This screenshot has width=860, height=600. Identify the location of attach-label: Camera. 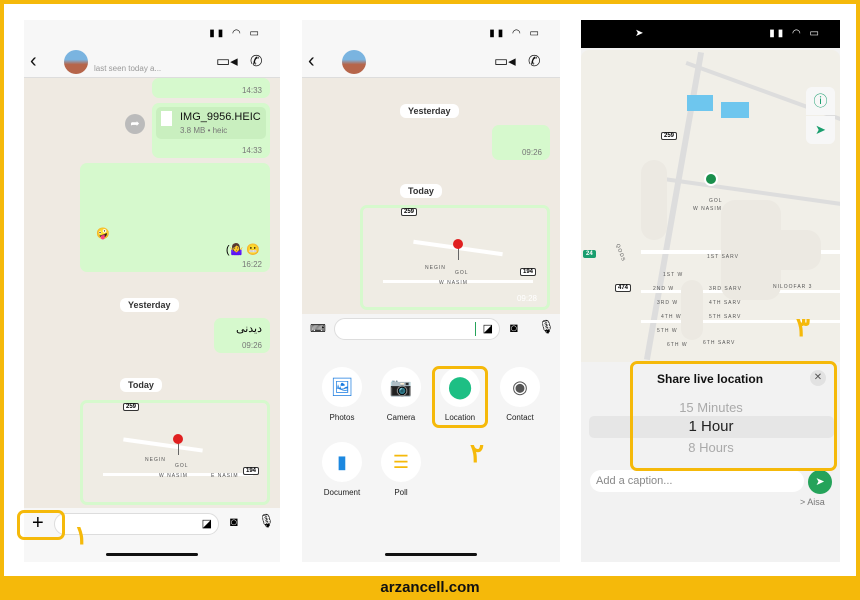
(401, 417).